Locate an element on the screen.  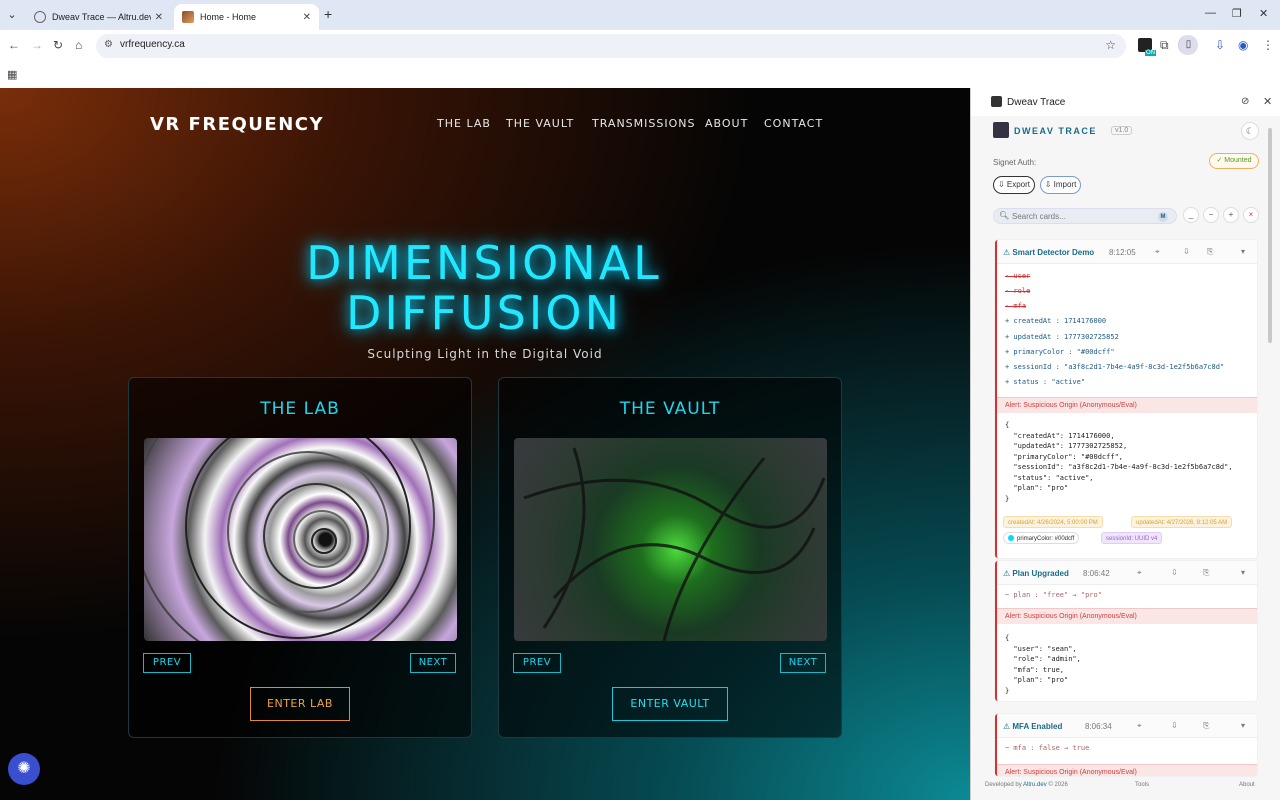
forward-icon: → is located at coordinates (37, 45).